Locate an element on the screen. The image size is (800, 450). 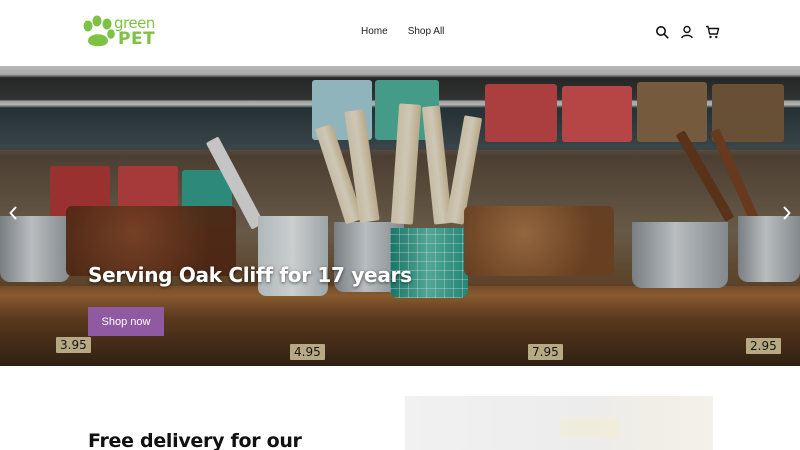
search-button is located at coordinates (662, 32).